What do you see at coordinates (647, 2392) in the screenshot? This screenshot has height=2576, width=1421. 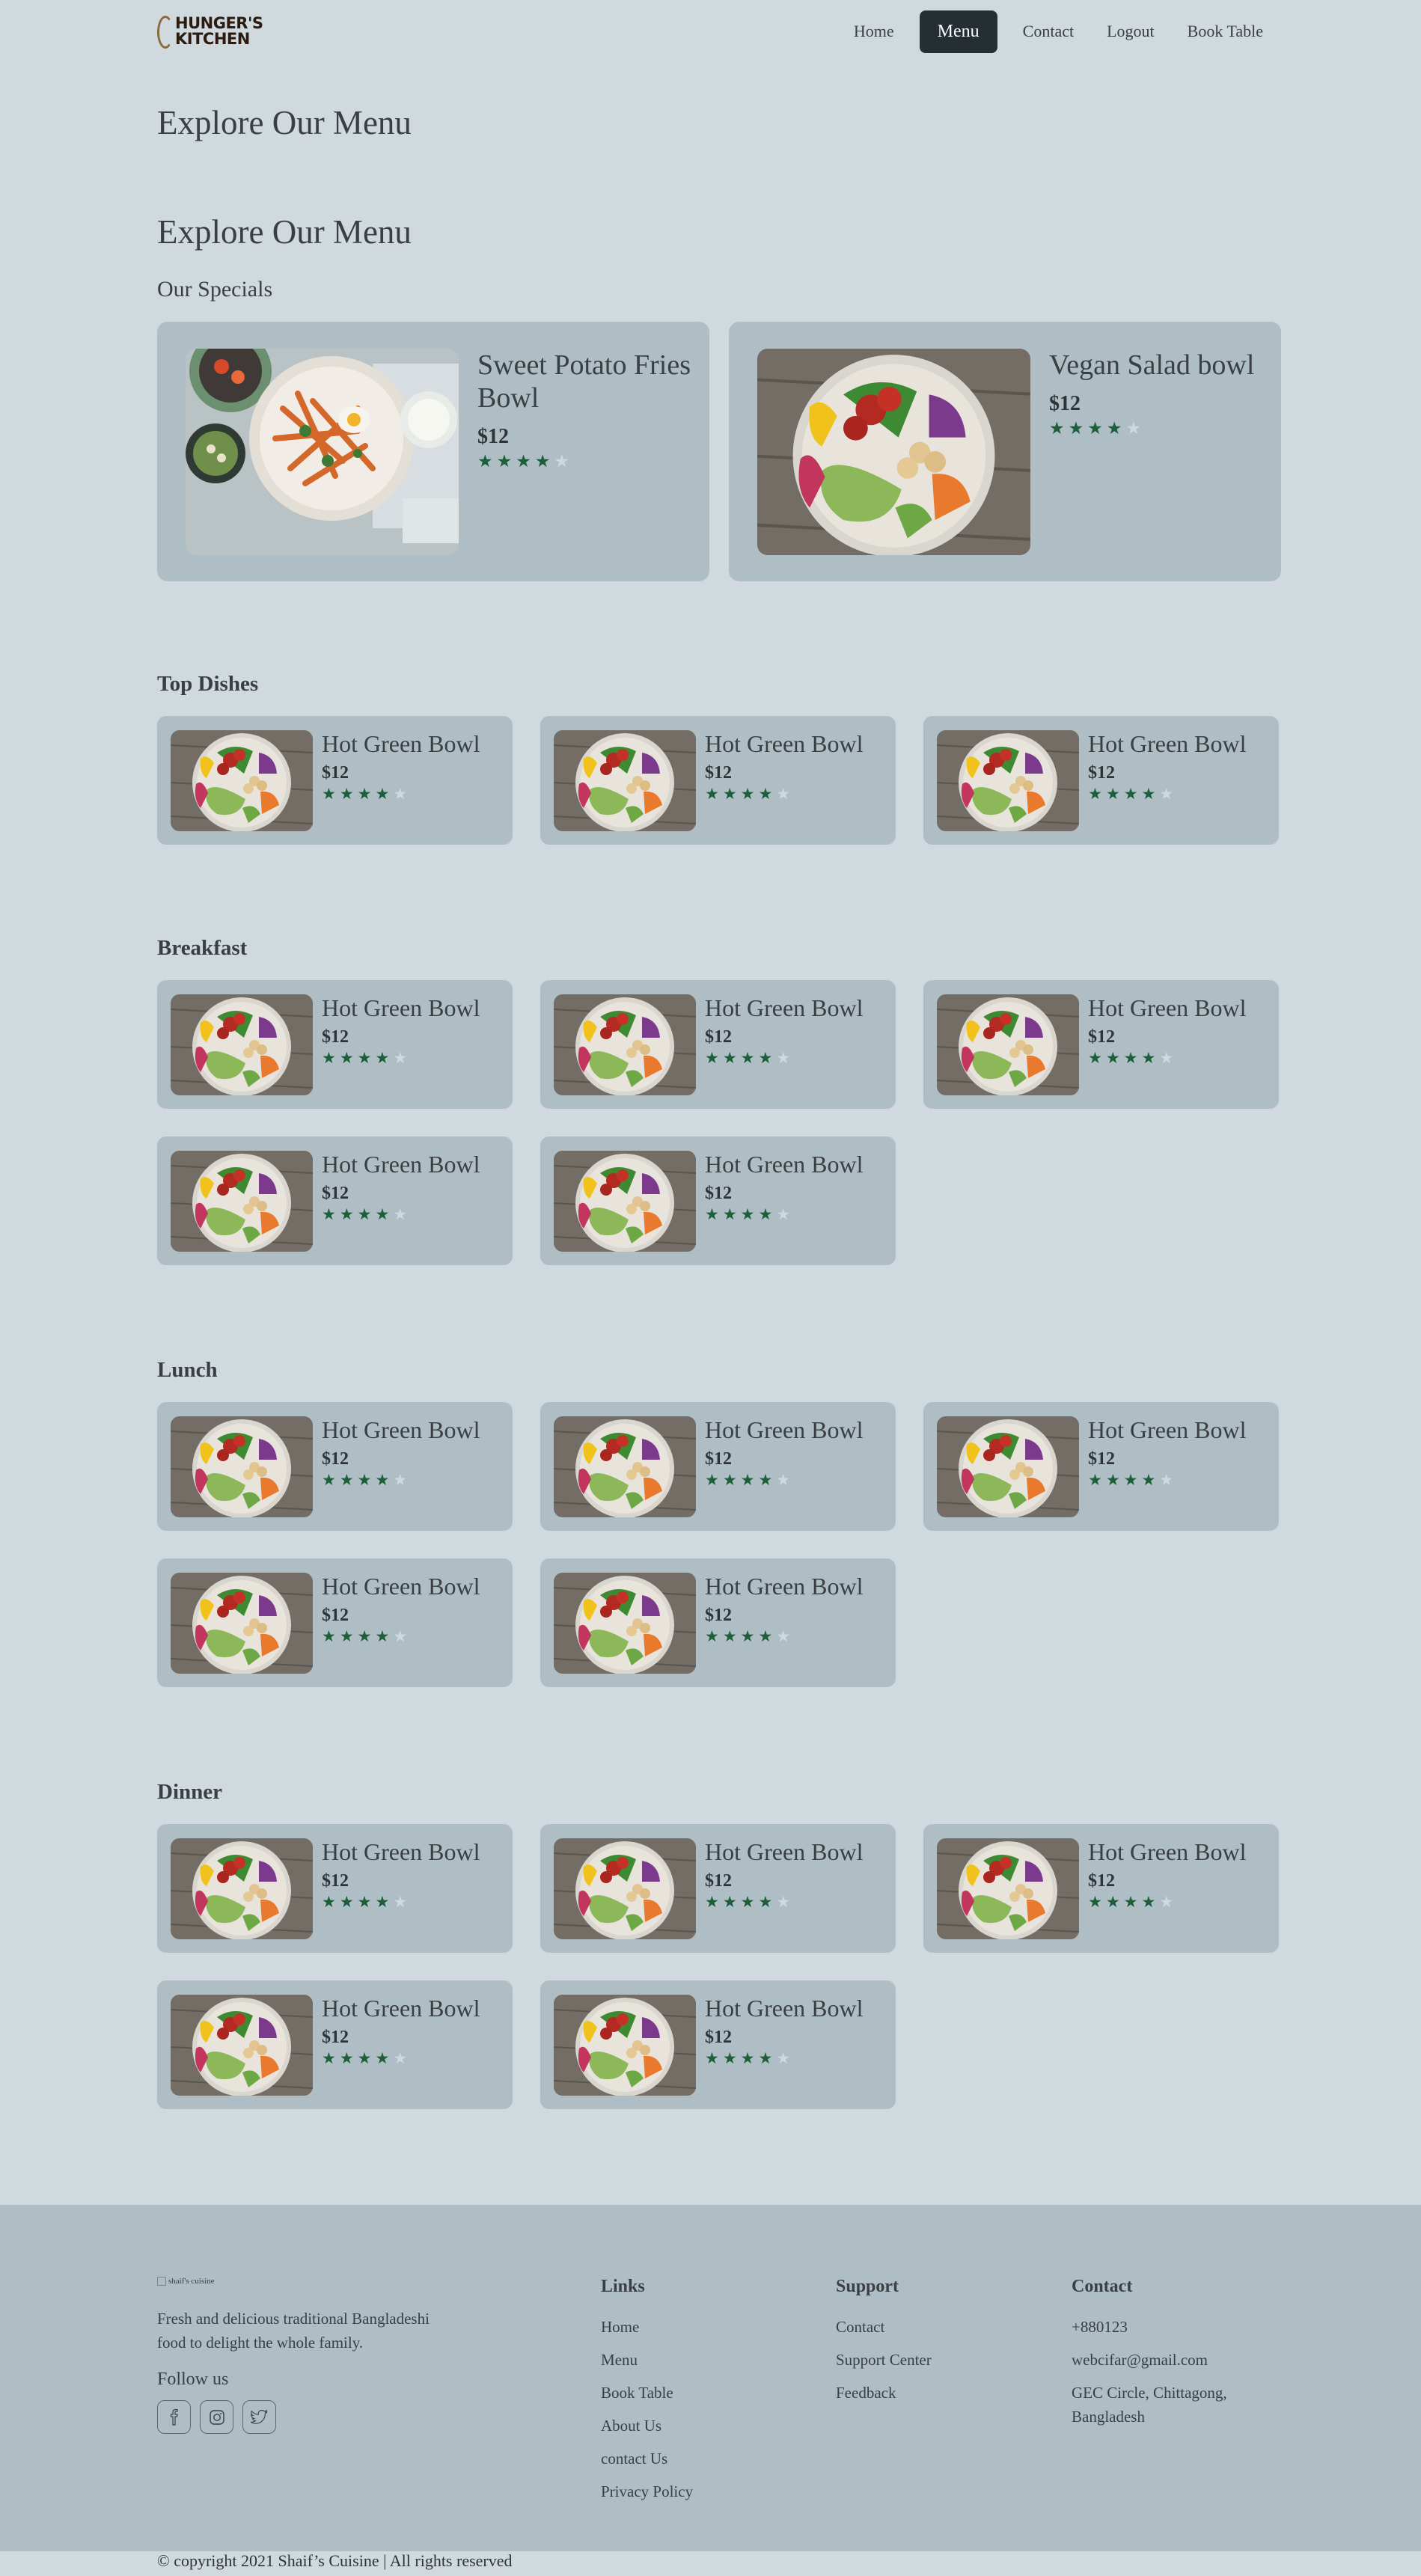 I see `footer-link-book-table: Book Table` at bounding box center [647, 2392].